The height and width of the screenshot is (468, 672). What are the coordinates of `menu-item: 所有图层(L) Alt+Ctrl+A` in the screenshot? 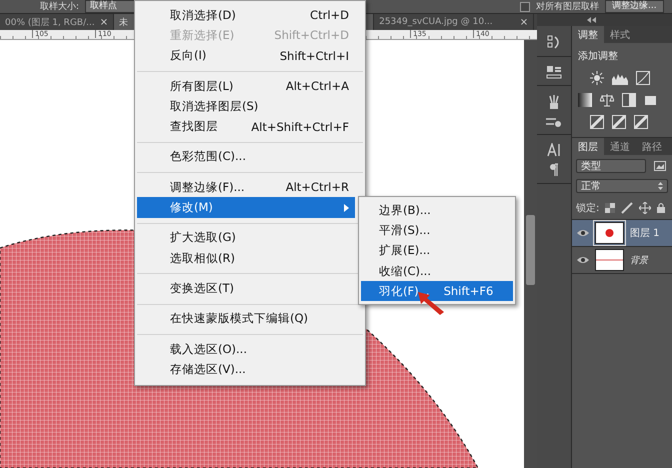 It's located at (246, 86).